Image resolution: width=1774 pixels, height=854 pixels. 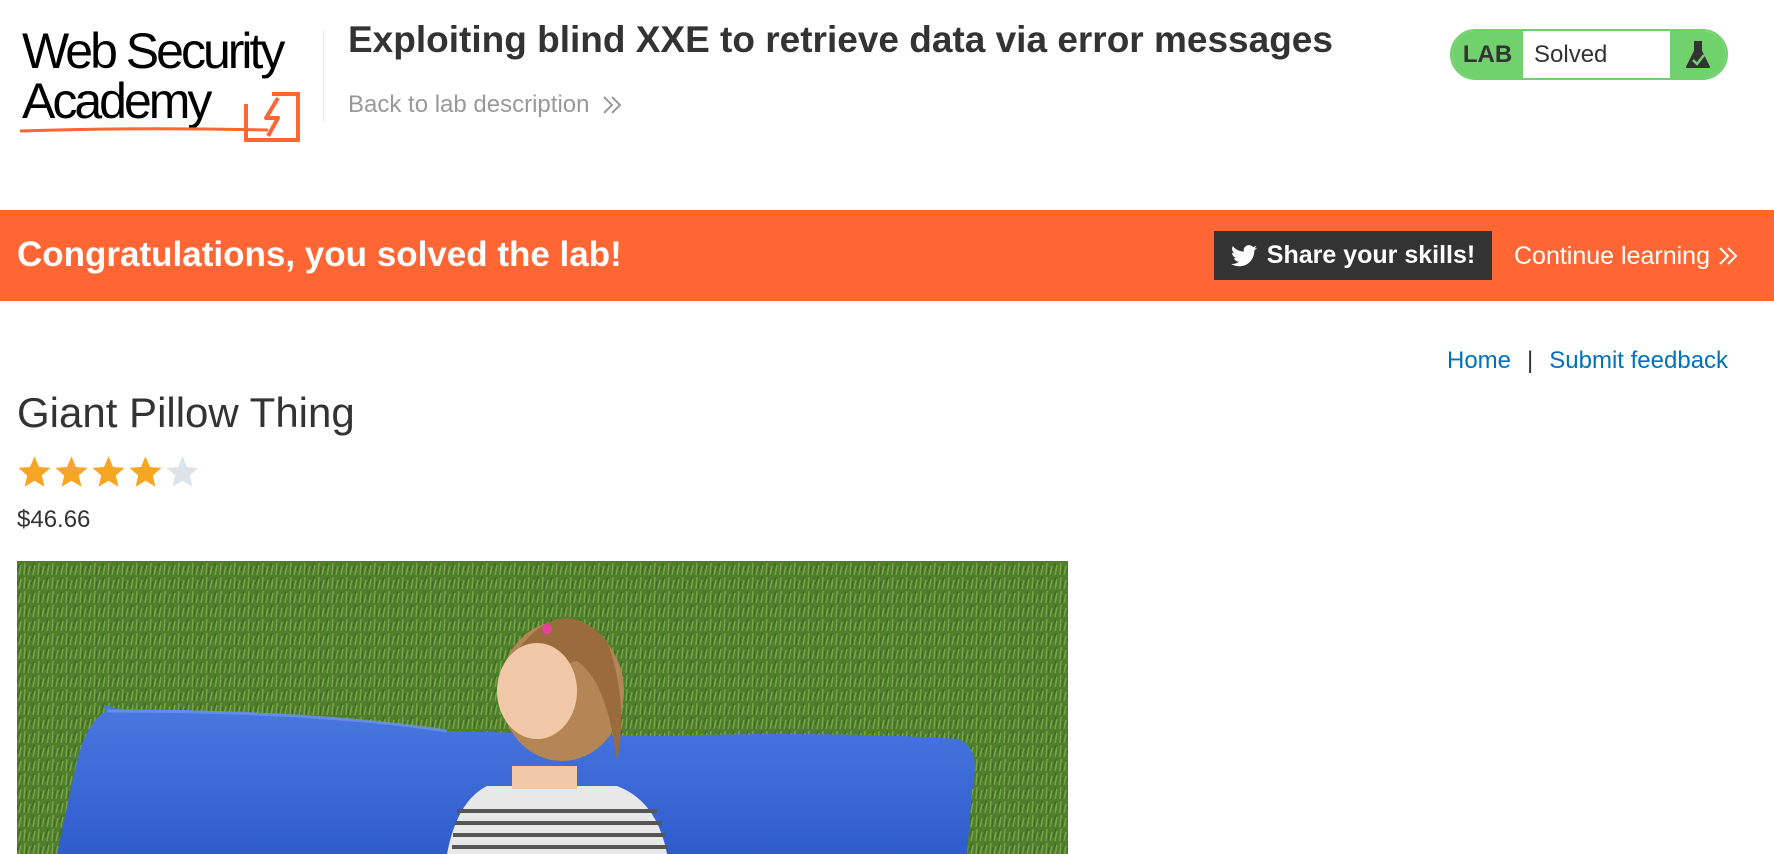 I want to click on product-price: $46.66, so click(x=54, y=519).